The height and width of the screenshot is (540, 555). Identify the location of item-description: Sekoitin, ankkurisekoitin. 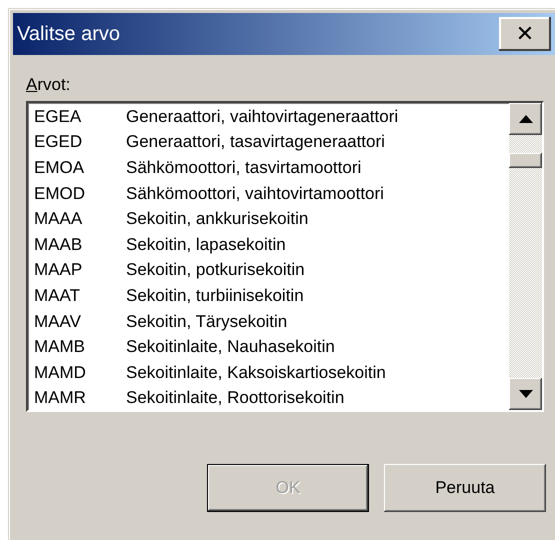
(217, 219).